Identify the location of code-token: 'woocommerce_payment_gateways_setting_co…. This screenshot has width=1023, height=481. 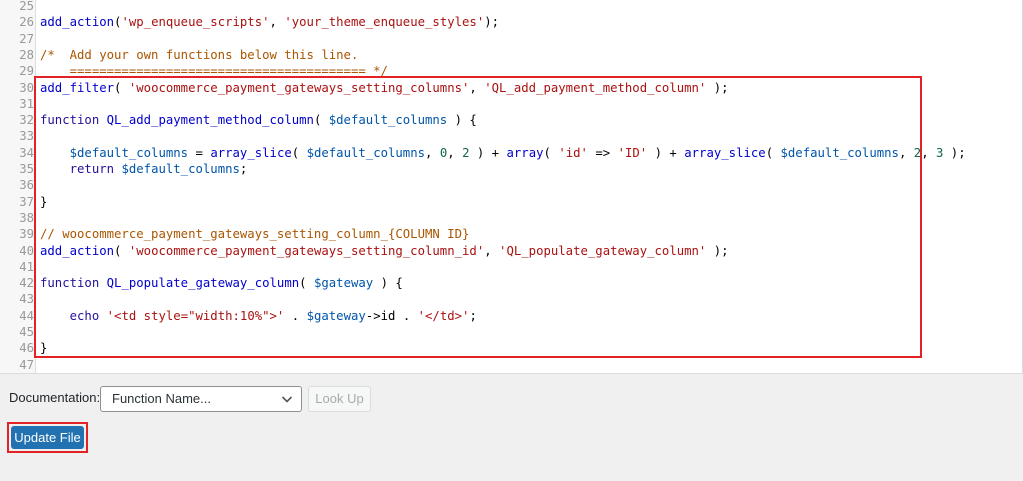
(299, 87).